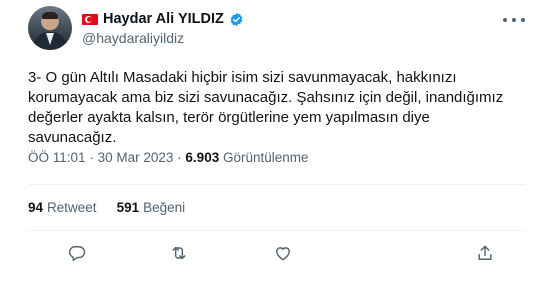  What do you see at coordinates (128, 207) in the screenshot?
I see `likes-count: 591` at bounding box center [128, 207].